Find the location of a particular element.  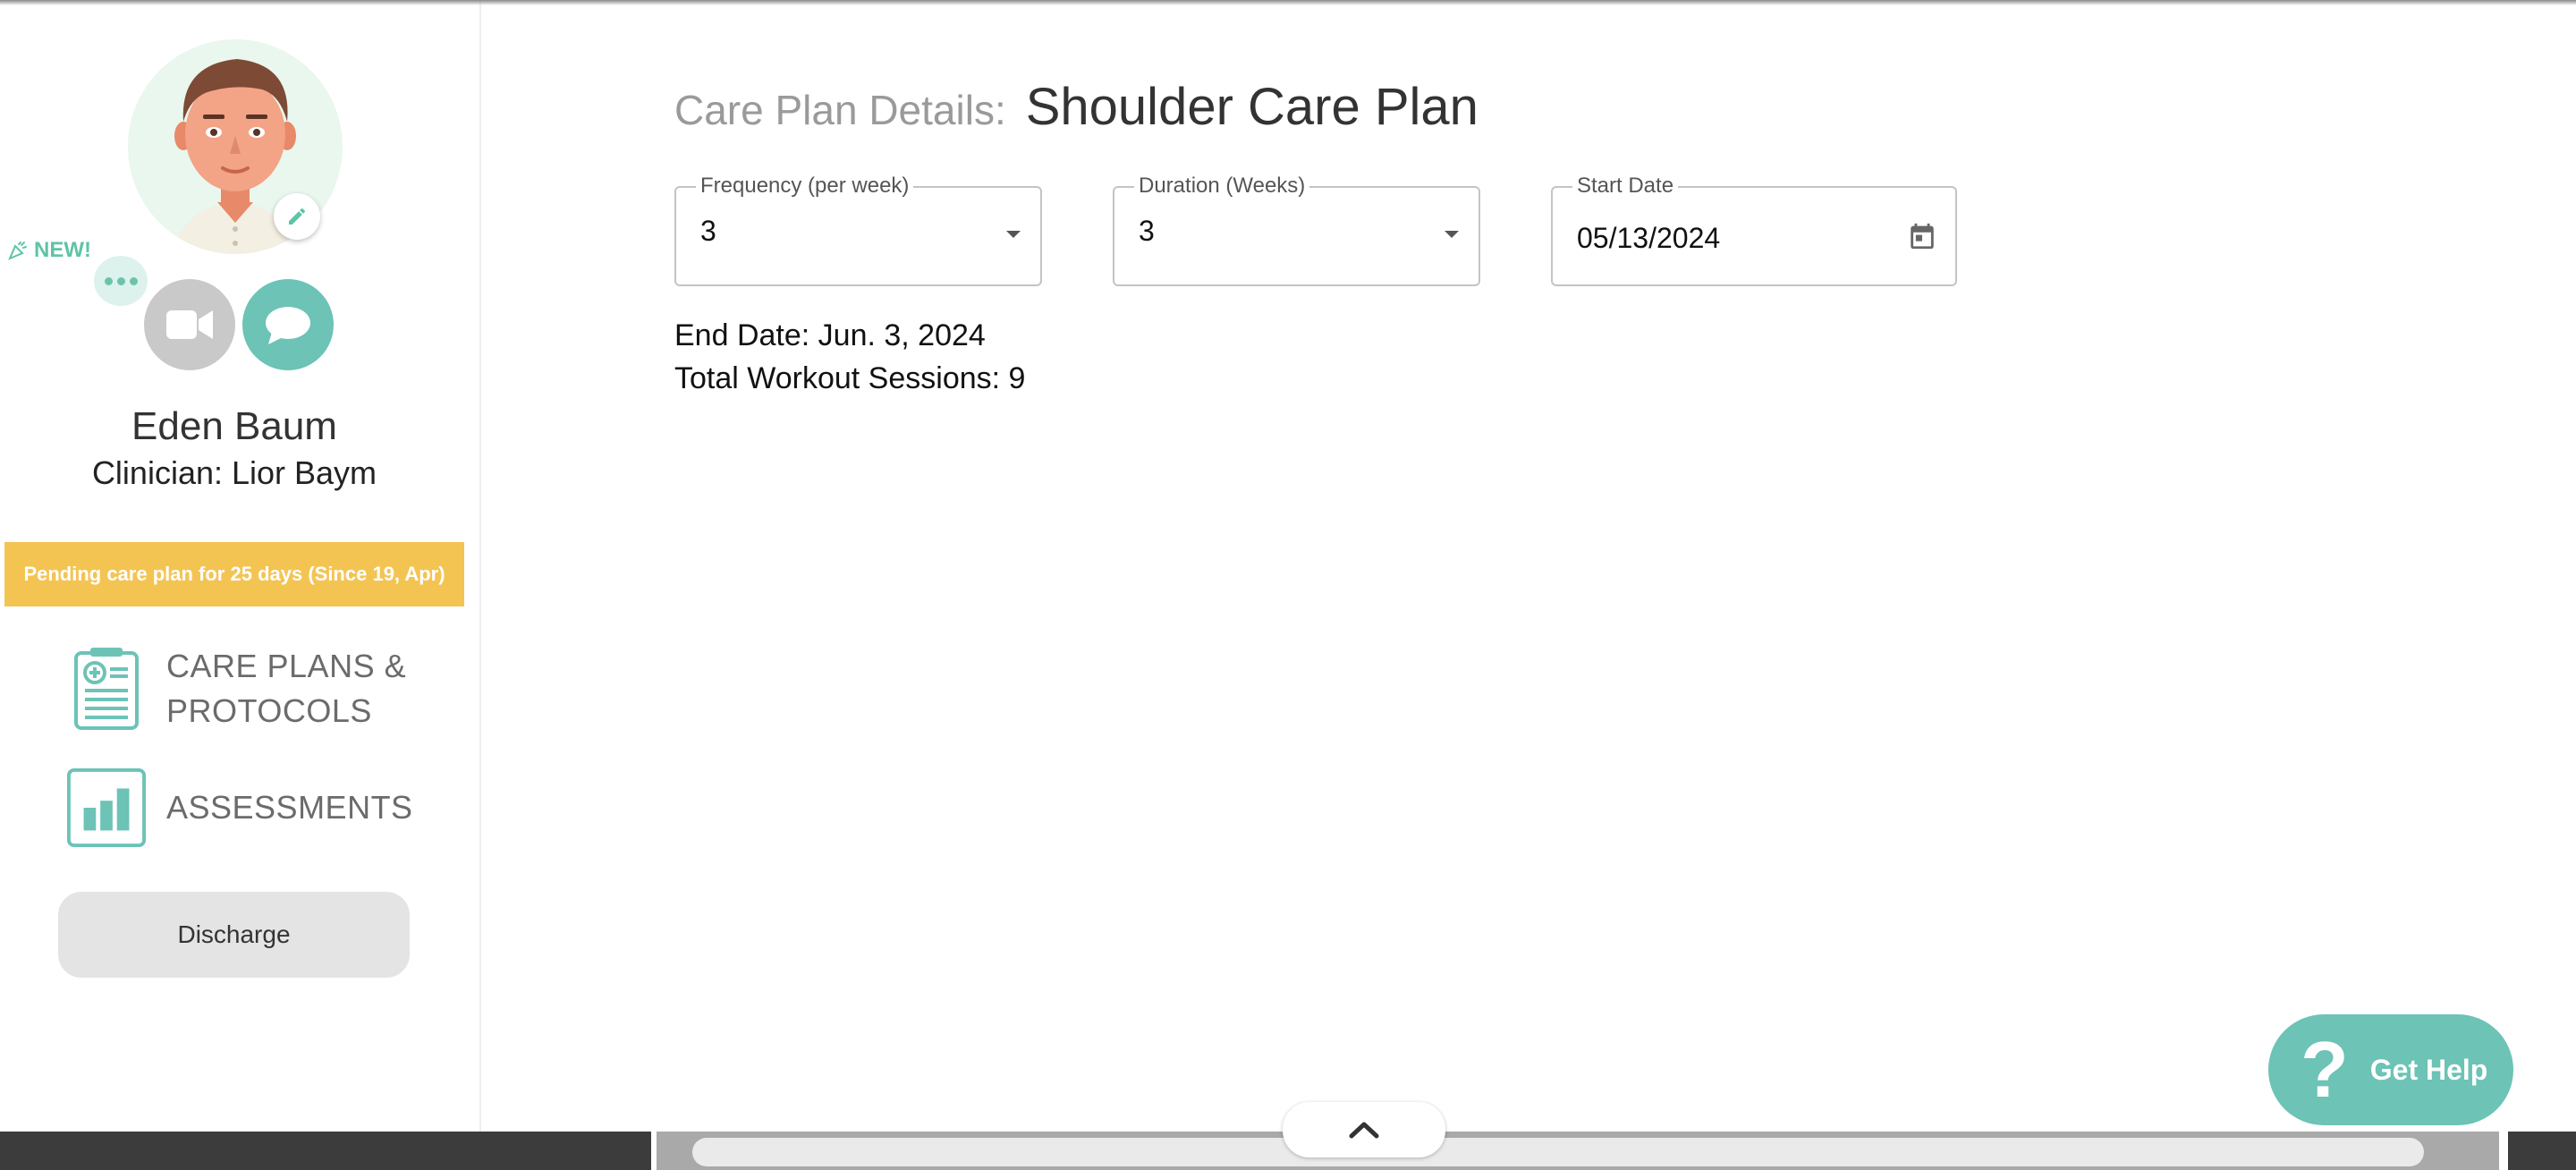

end-date-text: End Date: Jun. 3, 2024 is located at coordinates (830, 335).